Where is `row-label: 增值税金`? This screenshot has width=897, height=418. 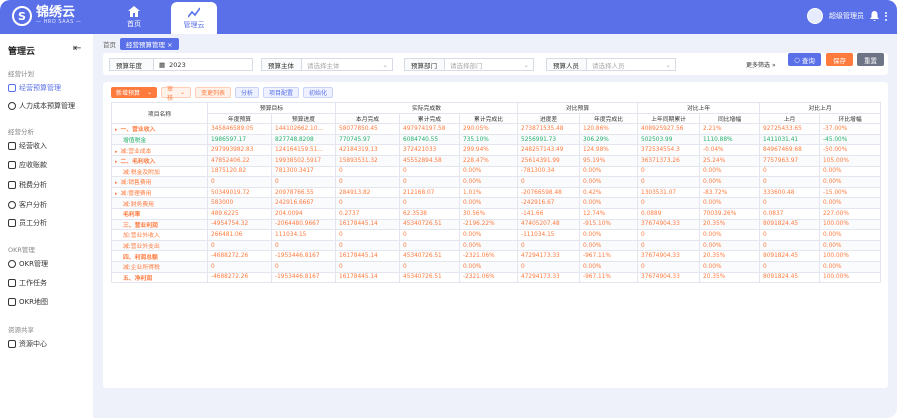 row-label: 增值税金 is located at coordinates (135, 141).